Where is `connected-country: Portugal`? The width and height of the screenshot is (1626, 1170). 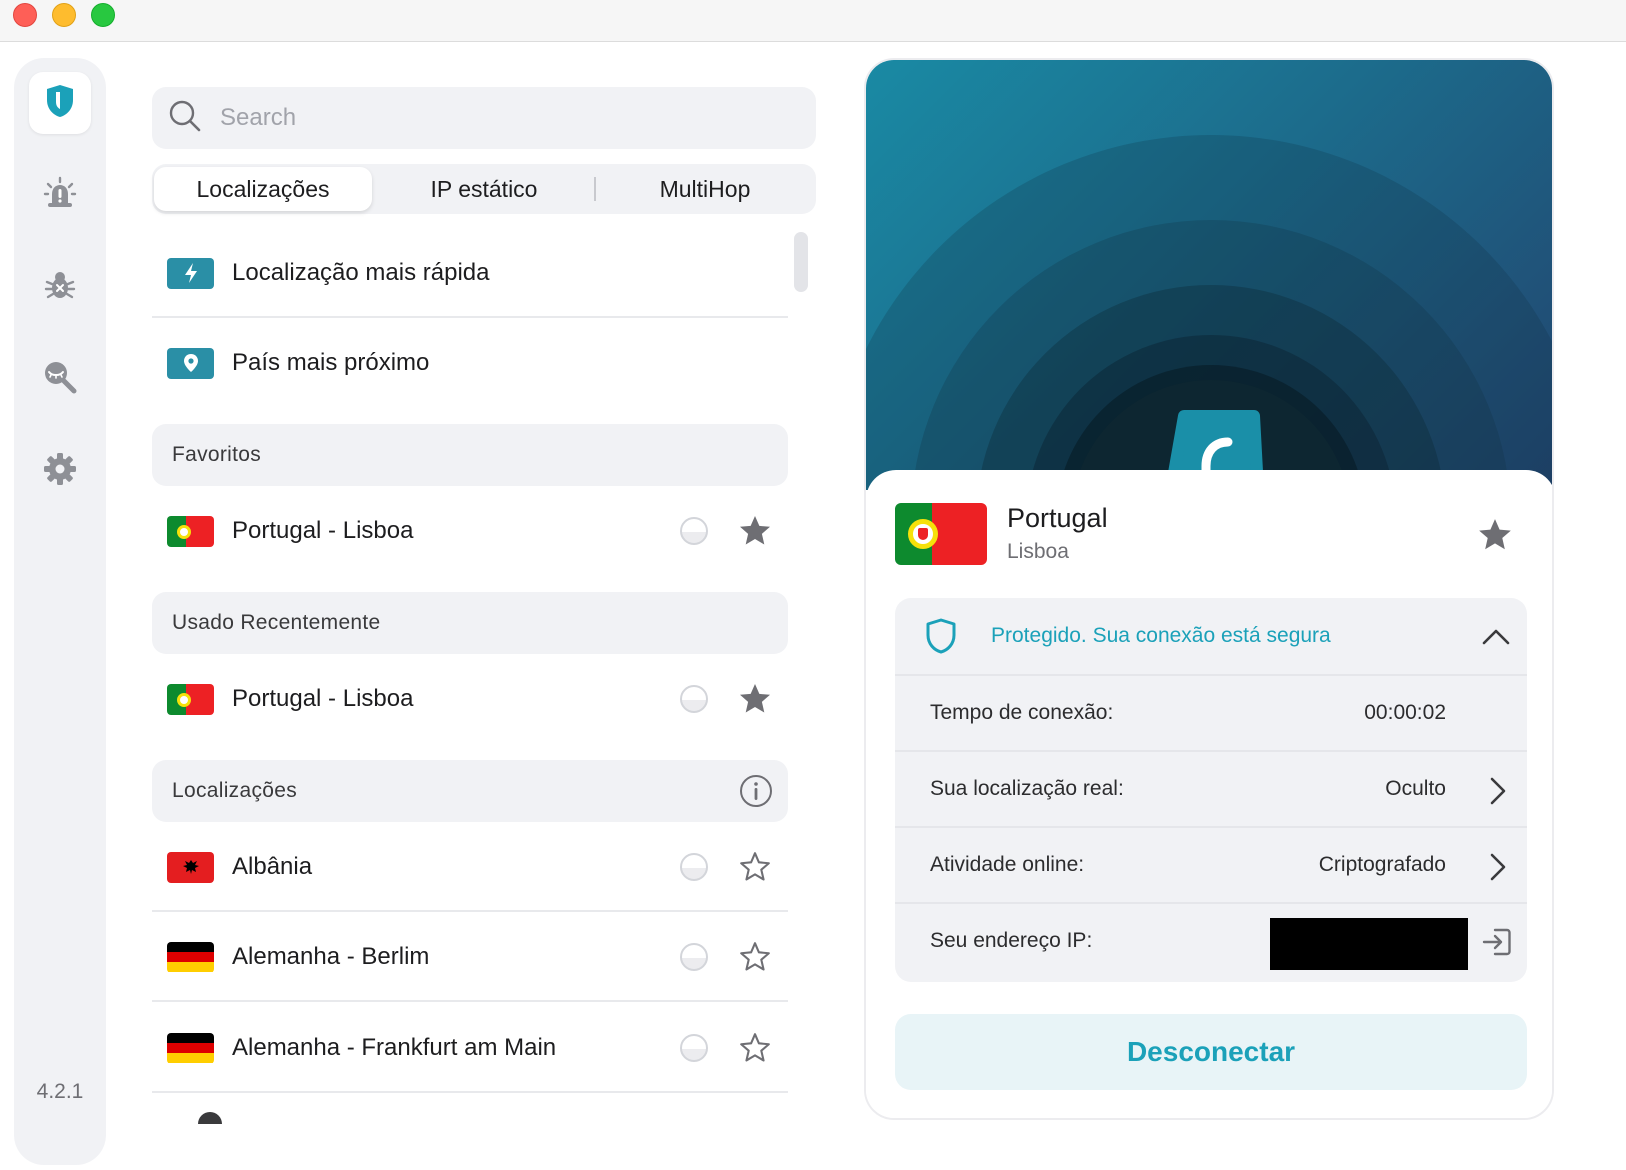
connected-country: Portugal is located at coordinates (1057, 518).